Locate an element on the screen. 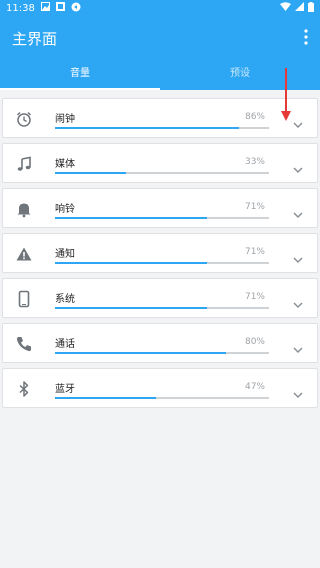 Image resolution: width=320 pixels, height=568 pixels. volume-label: 蓝牙 is located at coordinates (65, 389).